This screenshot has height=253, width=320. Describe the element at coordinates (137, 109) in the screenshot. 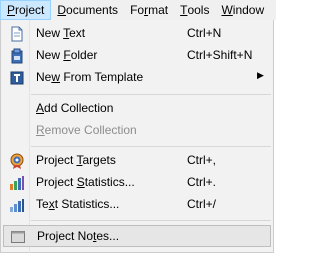

I see `menu-item-add-collection: Add Collection` at that location.